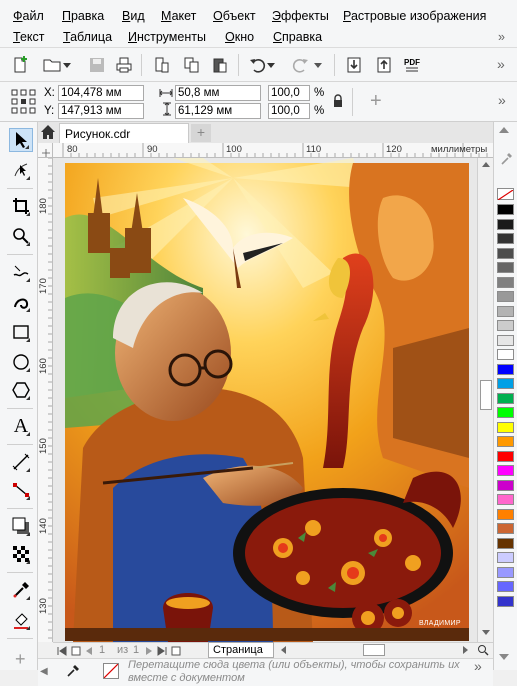 The width and height of the screenshot is (517, 686). I want to click on menu-tools: Инструменты, so click(167, 37).